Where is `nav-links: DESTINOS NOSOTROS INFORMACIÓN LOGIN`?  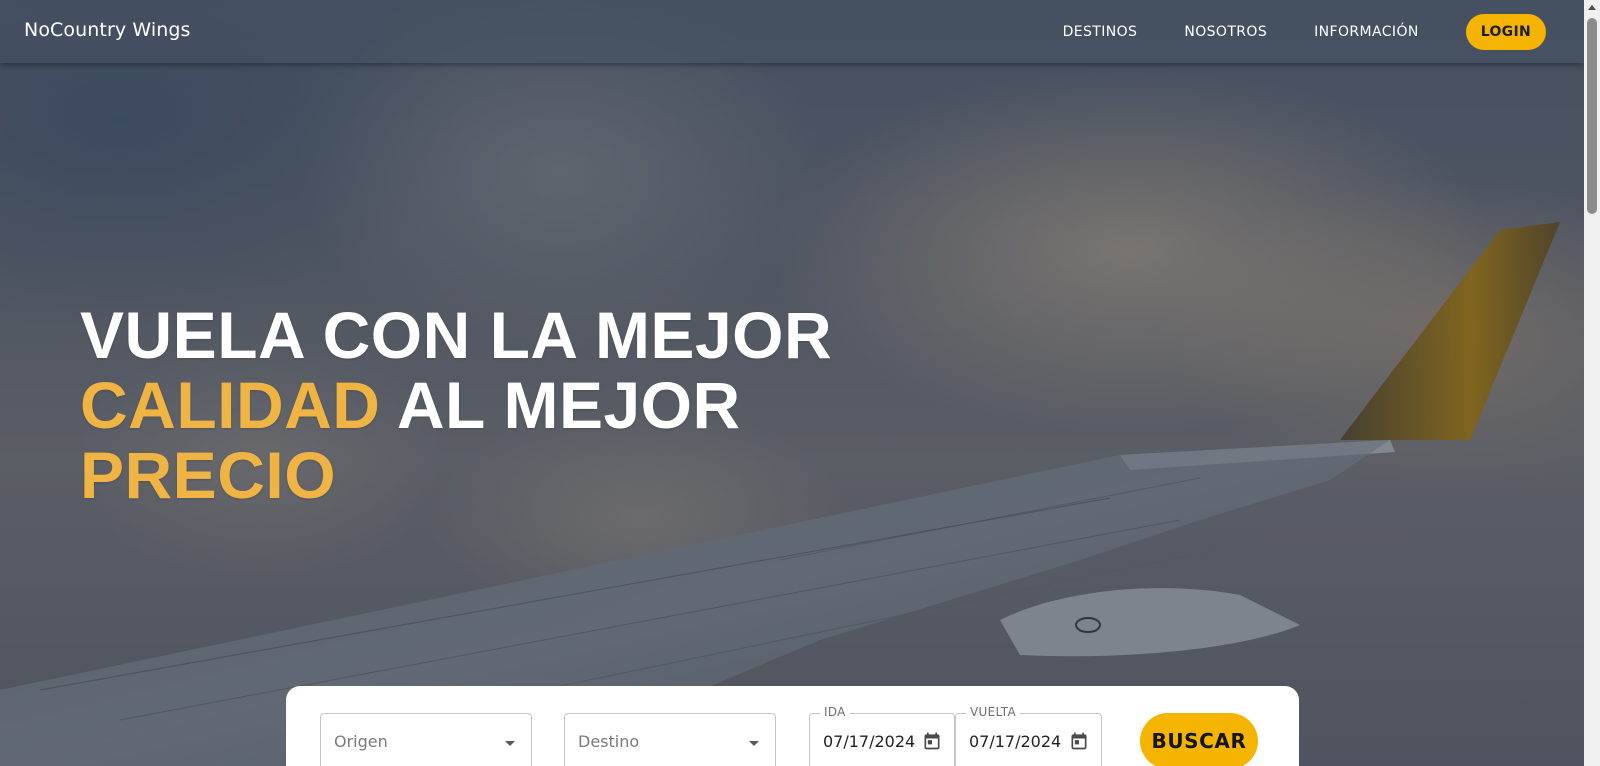 nav-links: DESTINOS NOSOTROS INFORMACIÓN LOGIN is located at coordinates (1304, 32).